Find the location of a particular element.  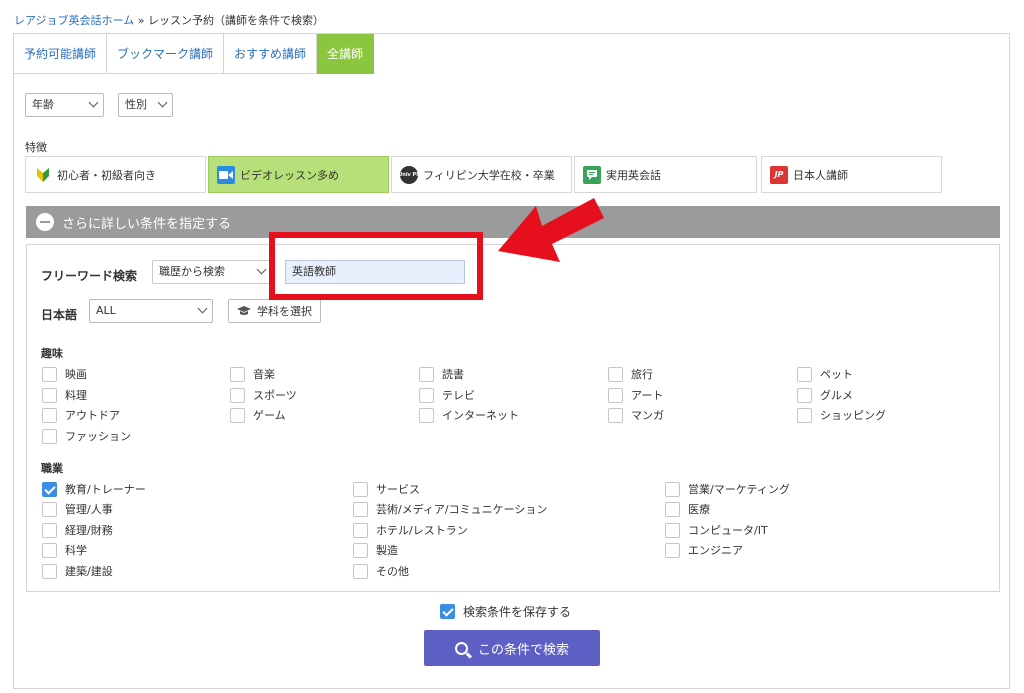

hobby-label: ゲーム is located at coordinates (269, 415).